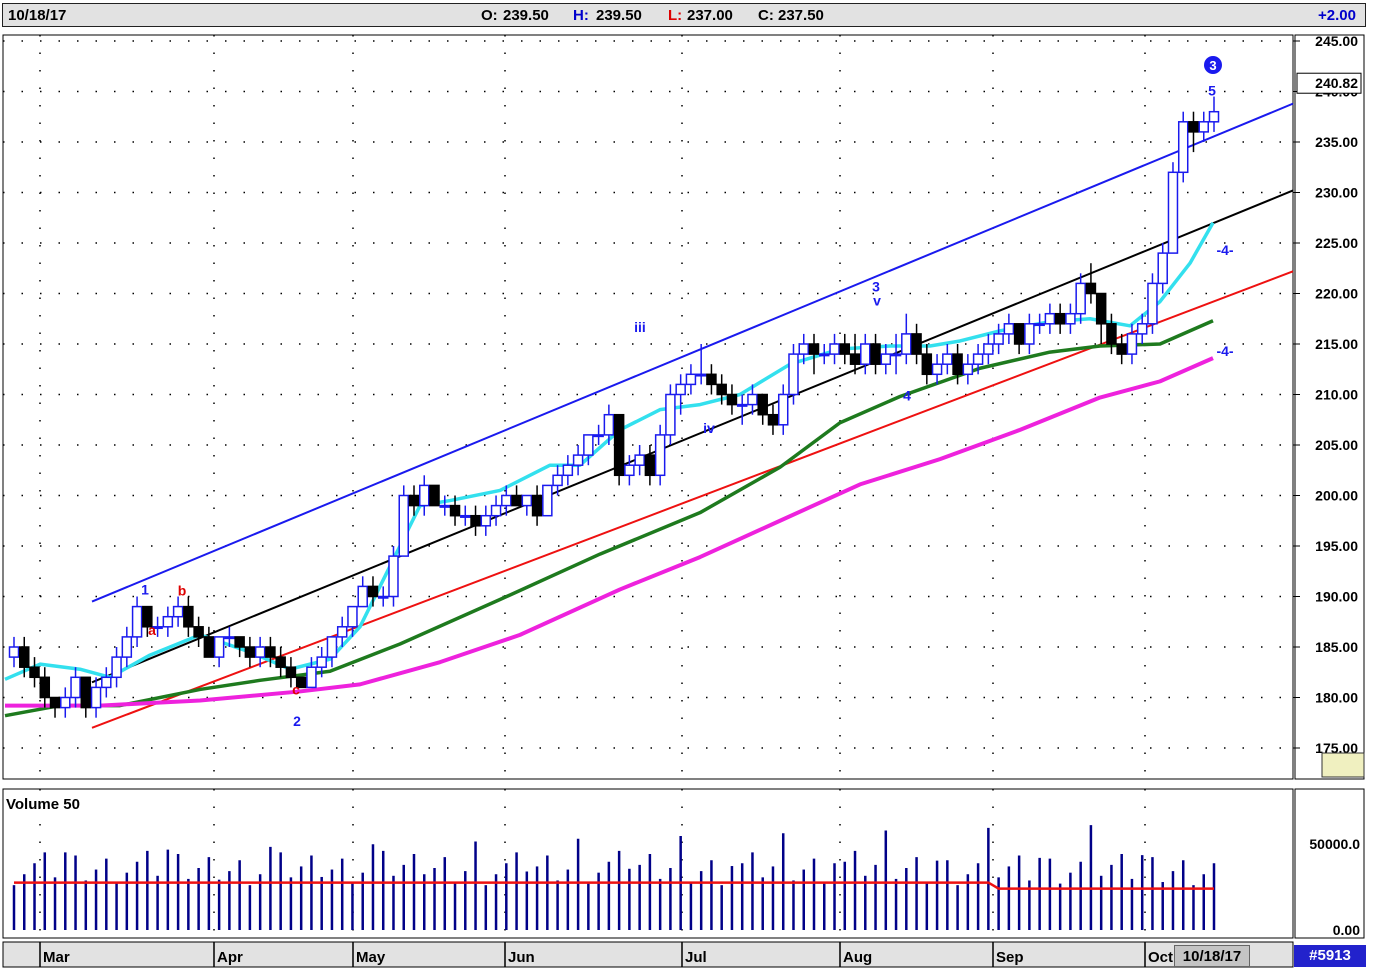 This screenshot has width=1400, height=970. Describe the element at coordinates (1212, 956) in the screenshot. I see `cursor-date: 10/18/17` at that location.